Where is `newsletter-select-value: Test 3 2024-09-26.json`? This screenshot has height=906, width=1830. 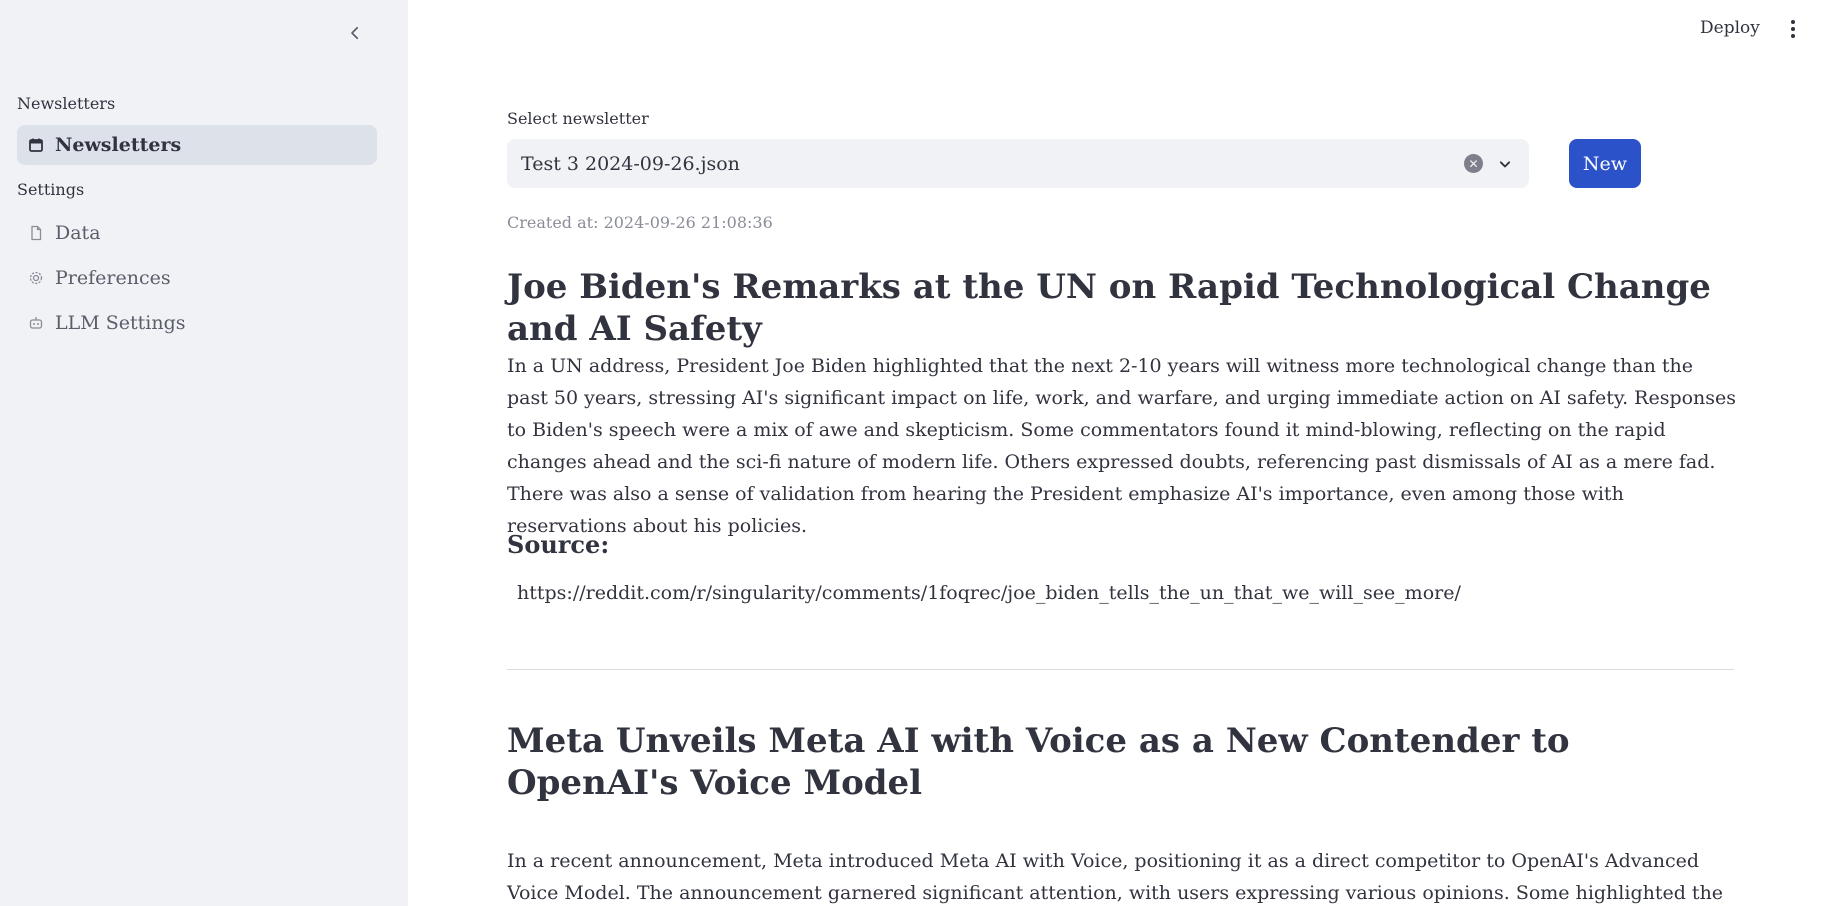
newsletter-select-value: Test 3 2024-09-26.json is located at coordinates (630, 163).